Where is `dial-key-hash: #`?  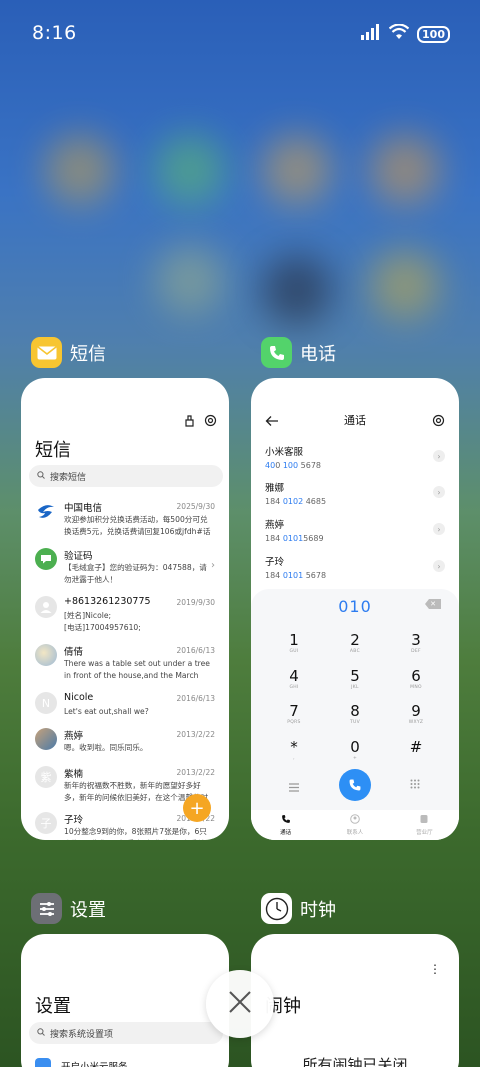 dial-key-hash: # is located at coordinates (416, 747).